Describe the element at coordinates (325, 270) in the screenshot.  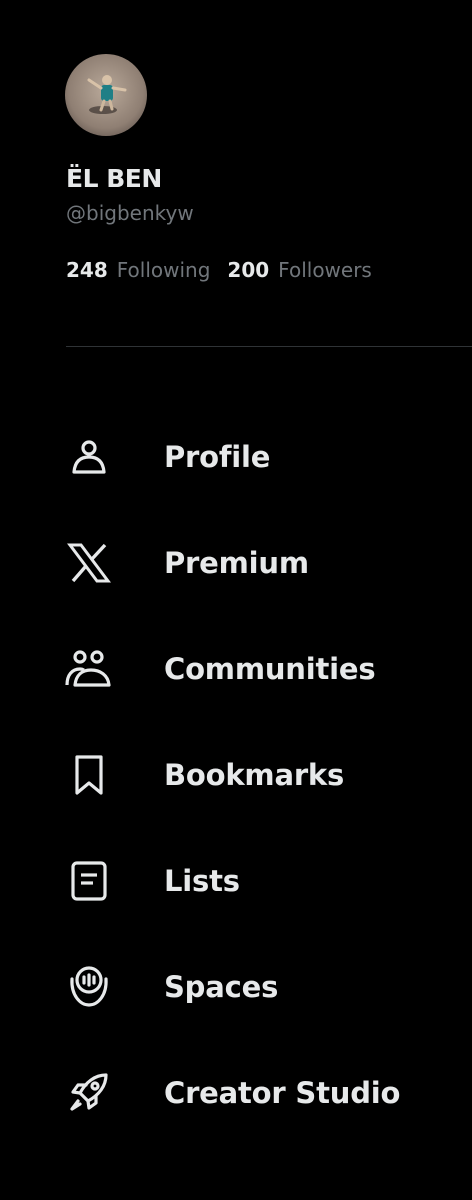
I see `followers-label: Followers` at that location.